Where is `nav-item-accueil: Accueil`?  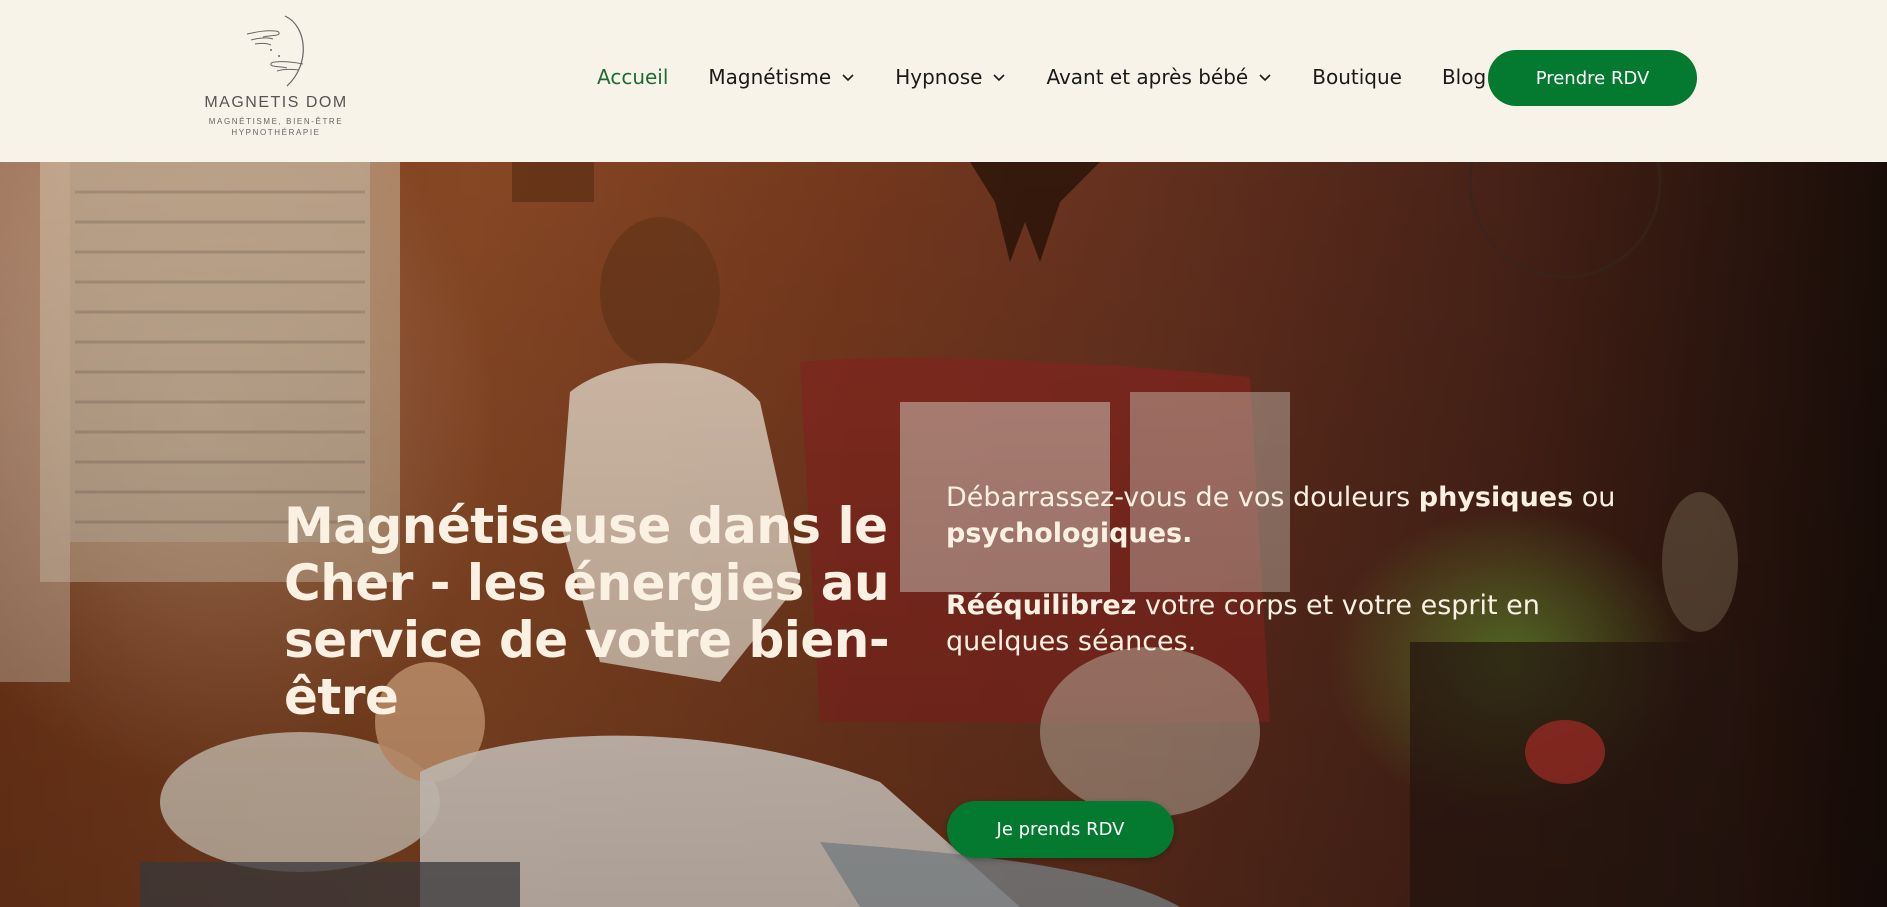
nav-item-accueil: Accueil is located at coordinates (632, 77).